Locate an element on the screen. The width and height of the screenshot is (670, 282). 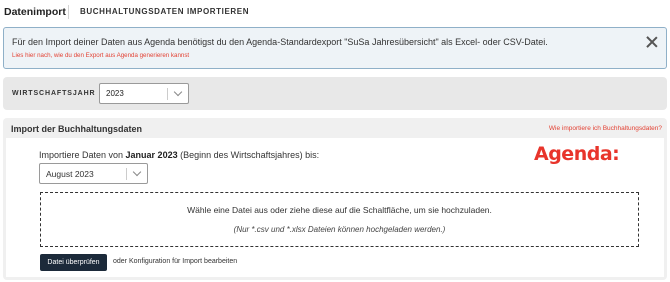
agenda-logo: Agenda: is located at coordinates (577, 154).